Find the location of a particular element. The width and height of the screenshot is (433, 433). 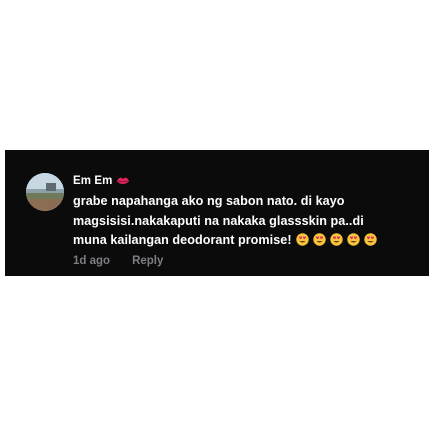

kiss-lips-icon is located at coordinates (123, 181).